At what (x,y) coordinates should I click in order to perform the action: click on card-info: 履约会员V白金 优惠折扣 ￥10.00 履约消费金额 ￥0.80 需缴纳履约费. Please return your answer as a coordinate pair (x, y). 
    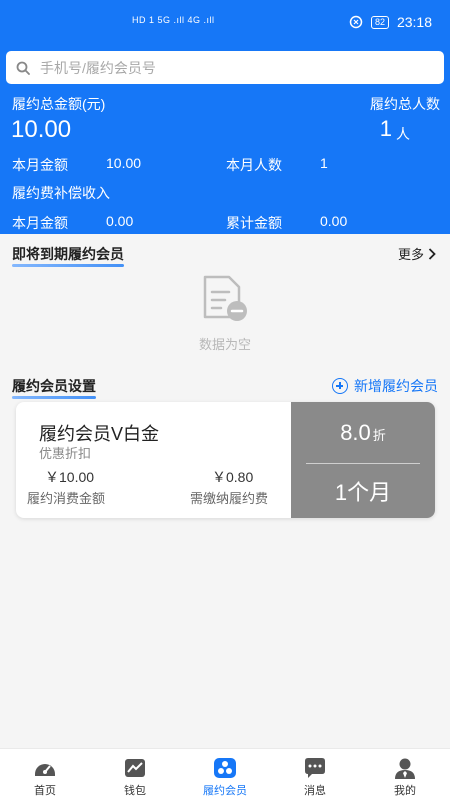
    Looking at the image, I should click on (153, 460).